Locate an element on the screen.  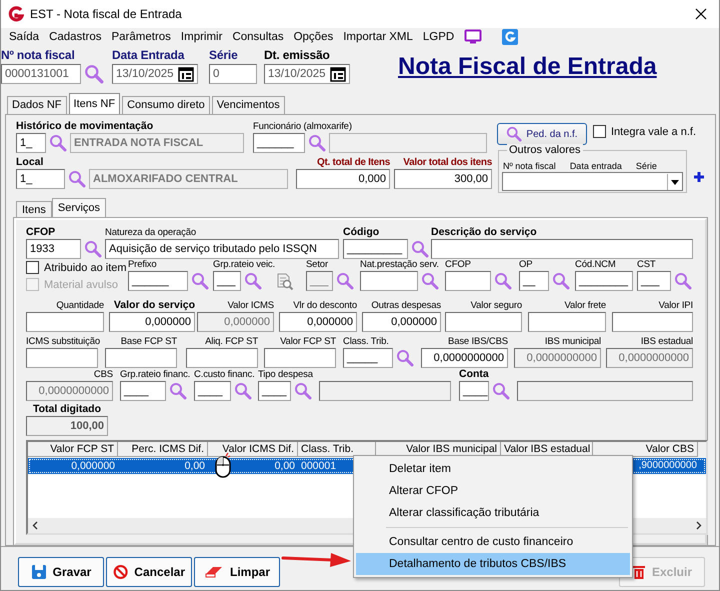
input-field: Aquisição de serviço tributado pelo ISSQN is located at coordinates (222, 249).